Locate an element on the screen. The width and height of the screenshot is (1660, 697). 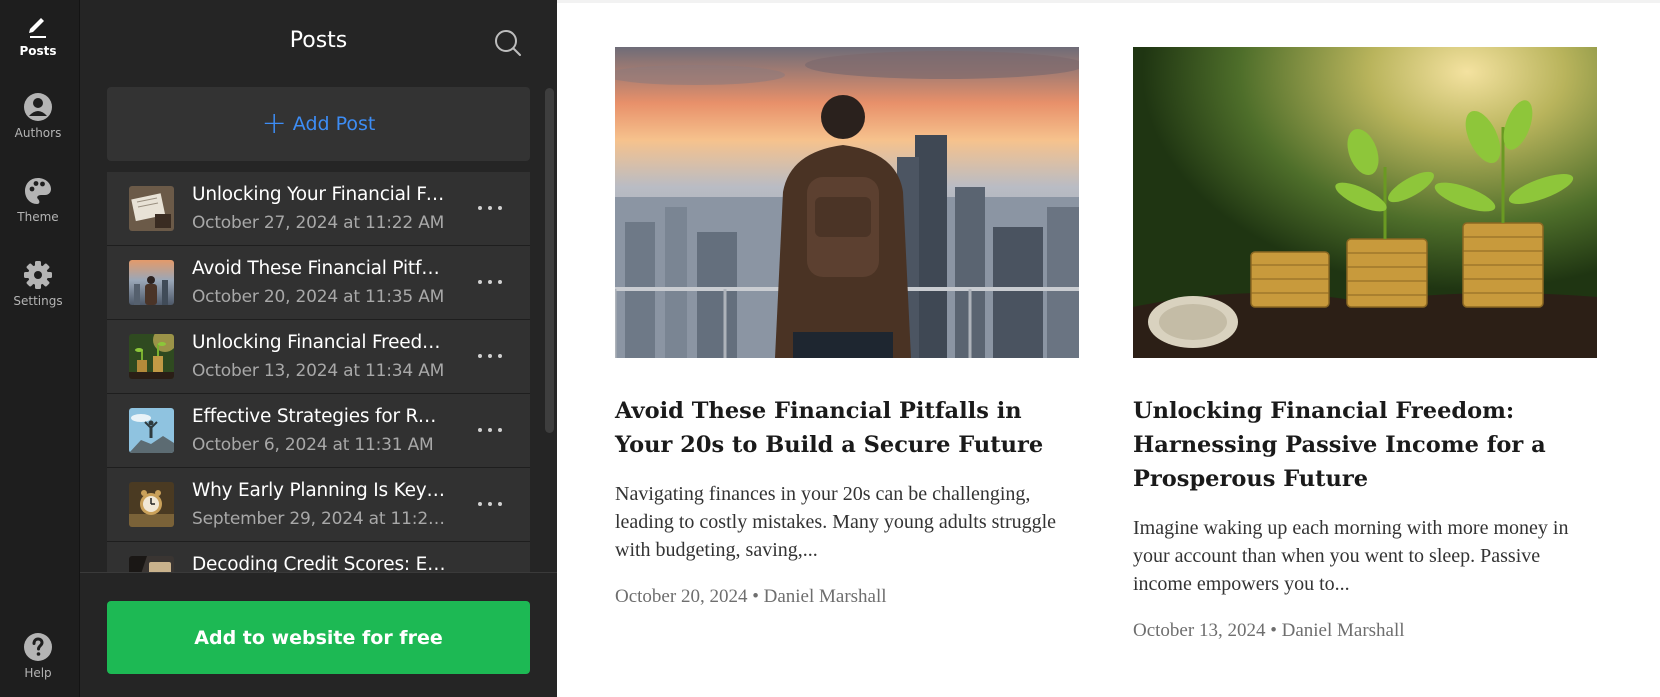
panel-footer: Add to website for free is located at coordinates (318, 634).